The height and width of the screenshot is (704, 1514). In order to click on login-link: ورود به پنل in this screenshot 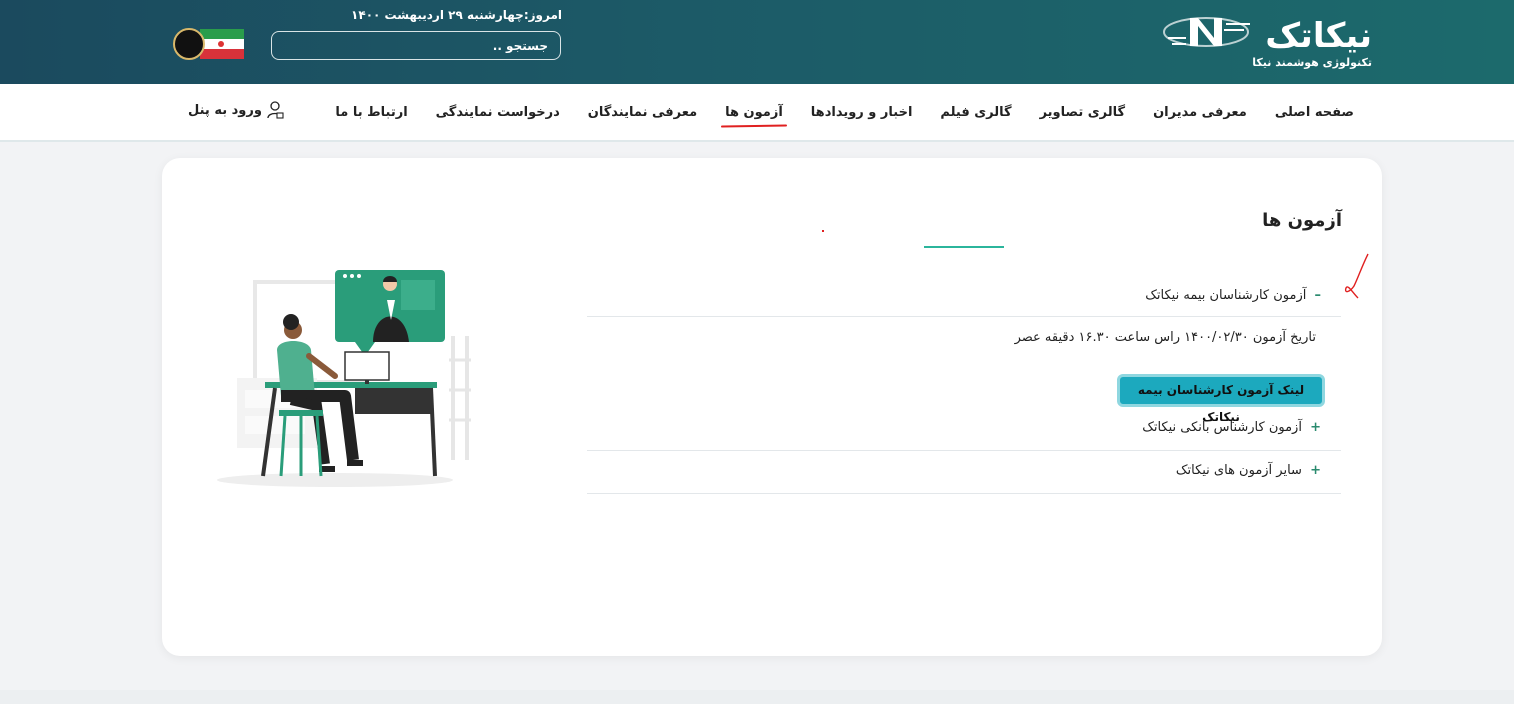, I will do `click(236, 110)`.